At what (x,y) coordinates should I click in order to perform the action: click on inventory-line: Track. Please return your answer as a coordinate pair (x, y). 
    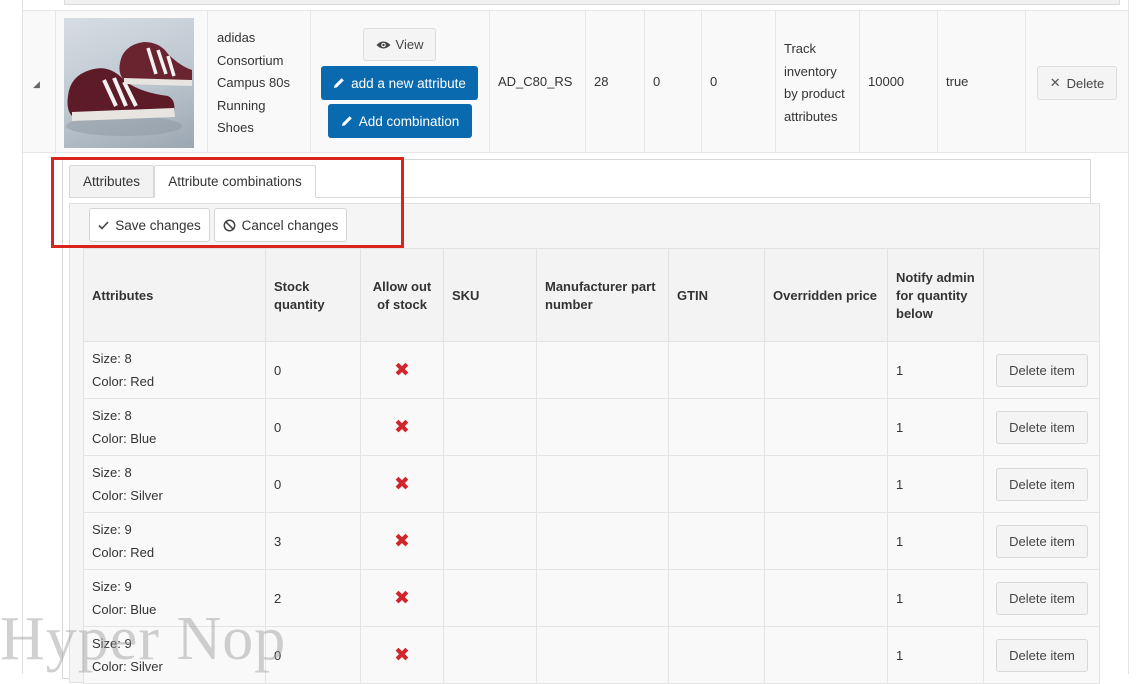
    Looking at the image, I should click on (800, 48).